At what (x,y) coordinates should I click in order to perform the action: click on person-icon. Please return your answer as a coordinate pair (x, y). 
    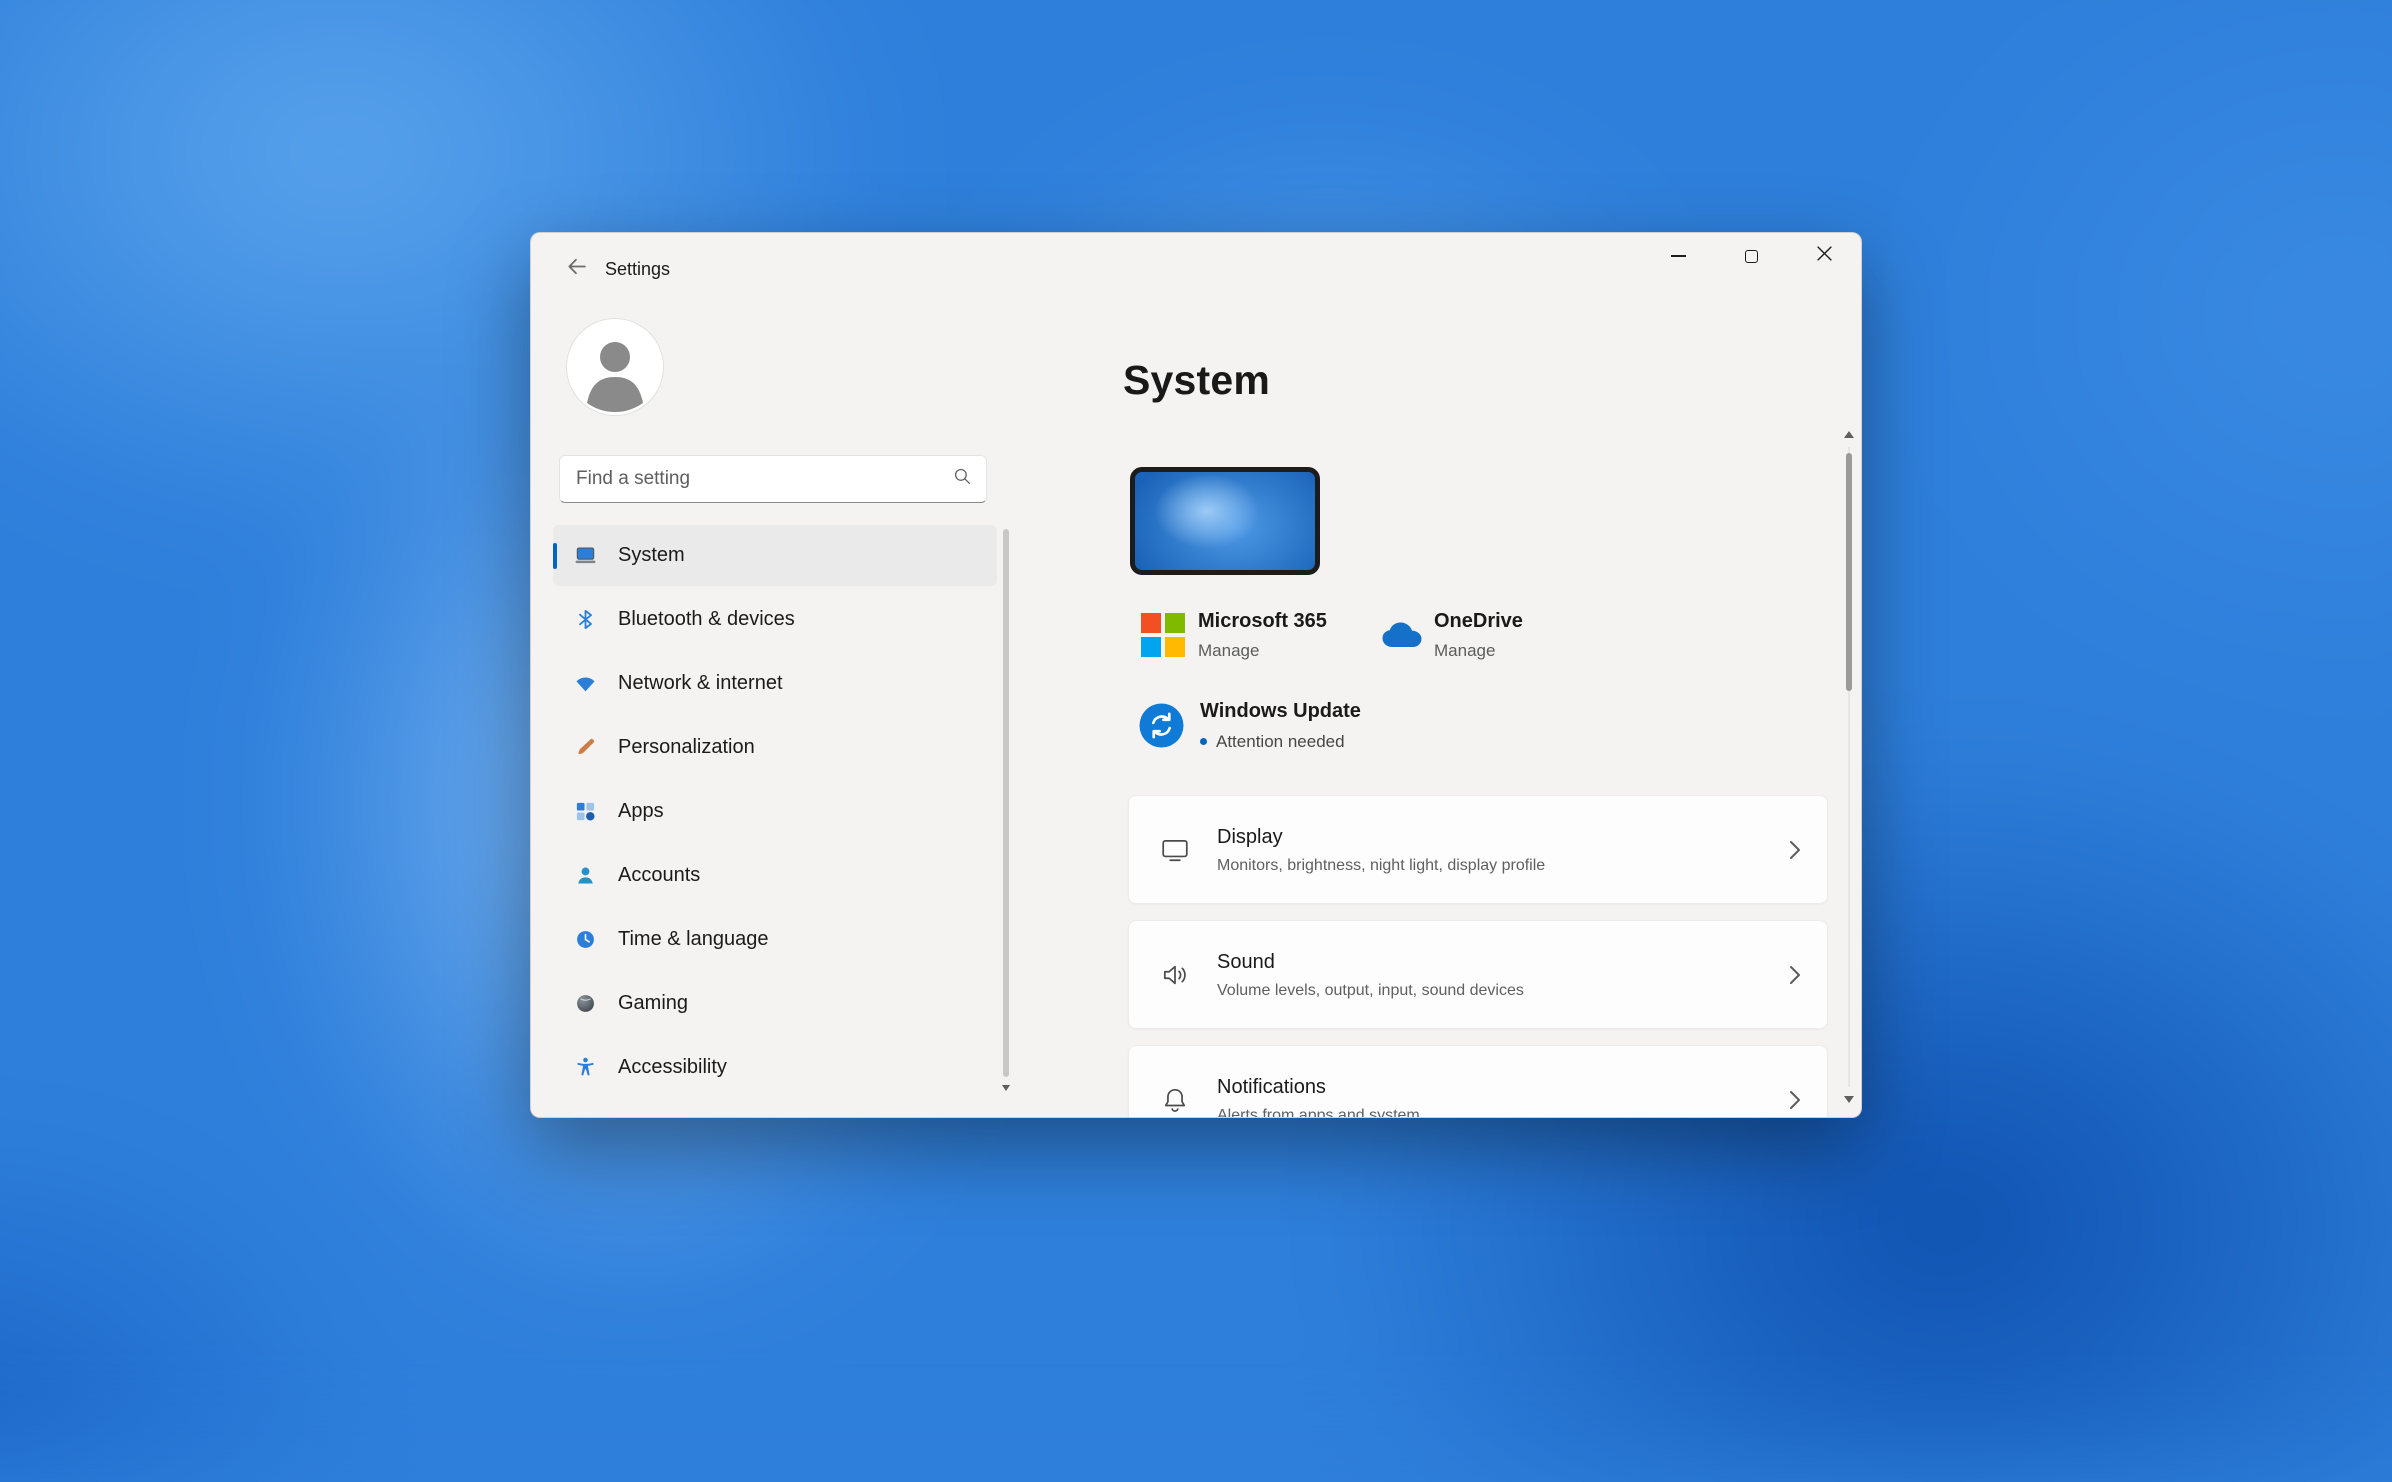
    Looking at the image, I should click on (615, 367).